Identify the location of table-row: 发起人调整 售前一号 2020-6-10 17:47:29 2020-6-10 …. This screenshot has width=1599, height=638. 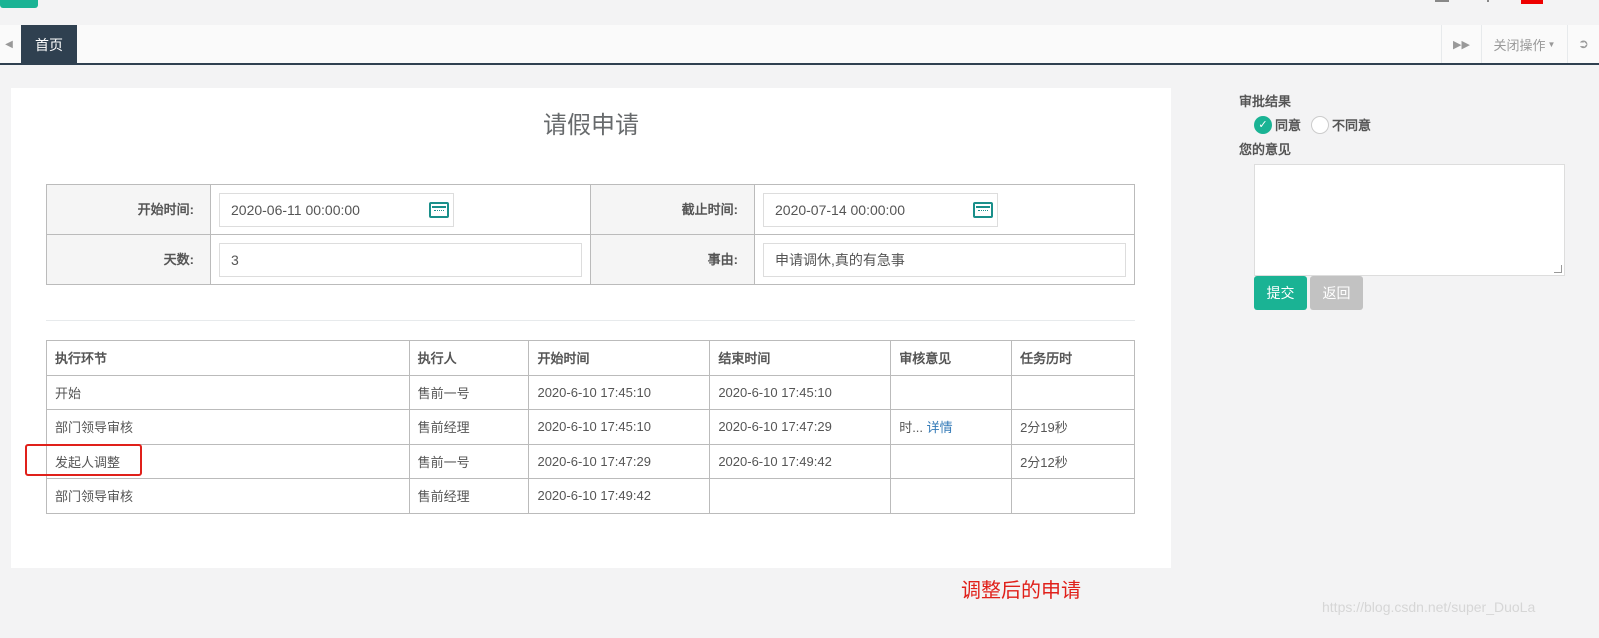
(590, 461).